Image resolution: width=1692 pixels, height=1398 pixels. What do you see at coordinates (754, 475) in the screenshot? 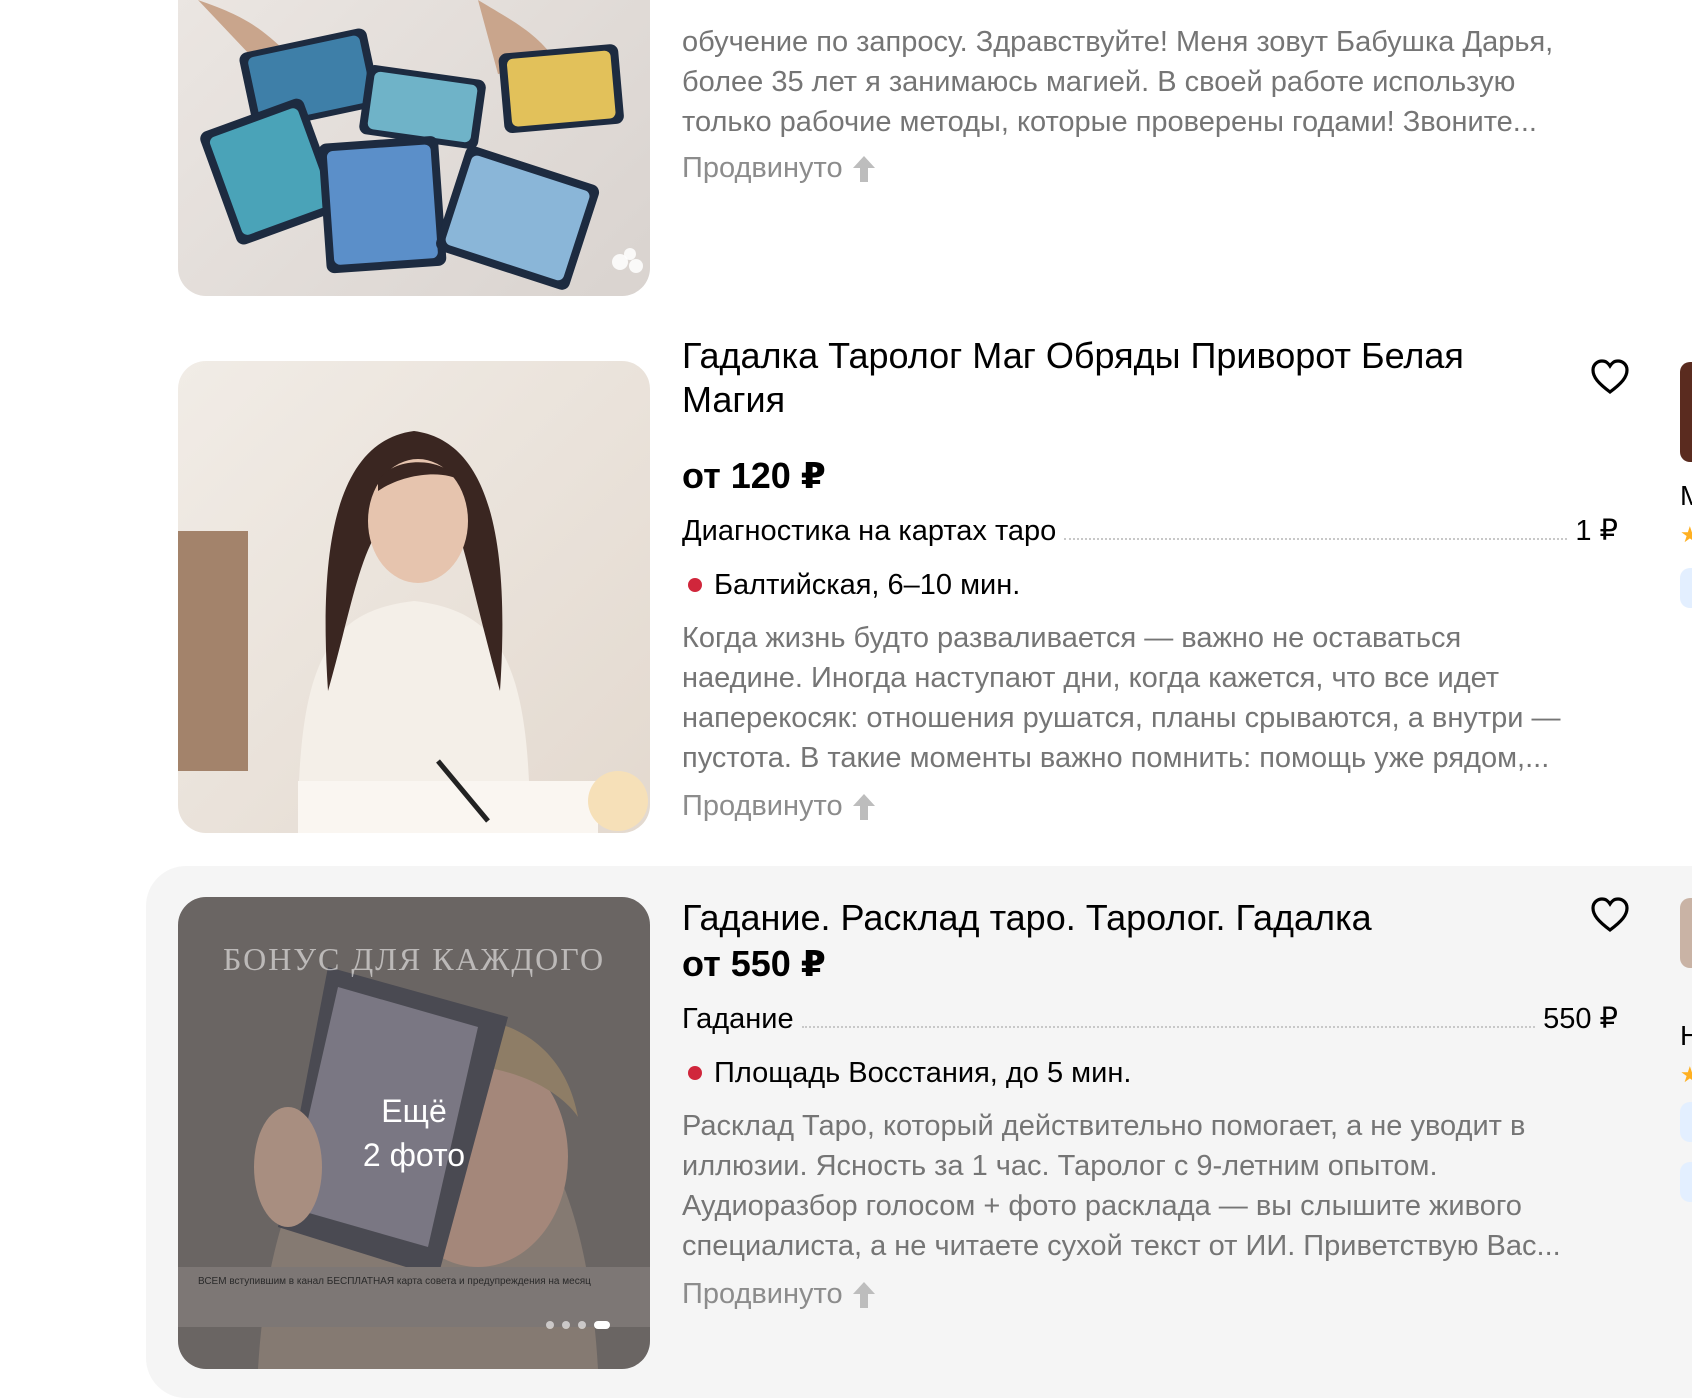
I see `listing-price: от 120 ₽` at bounding box center [754, 475].